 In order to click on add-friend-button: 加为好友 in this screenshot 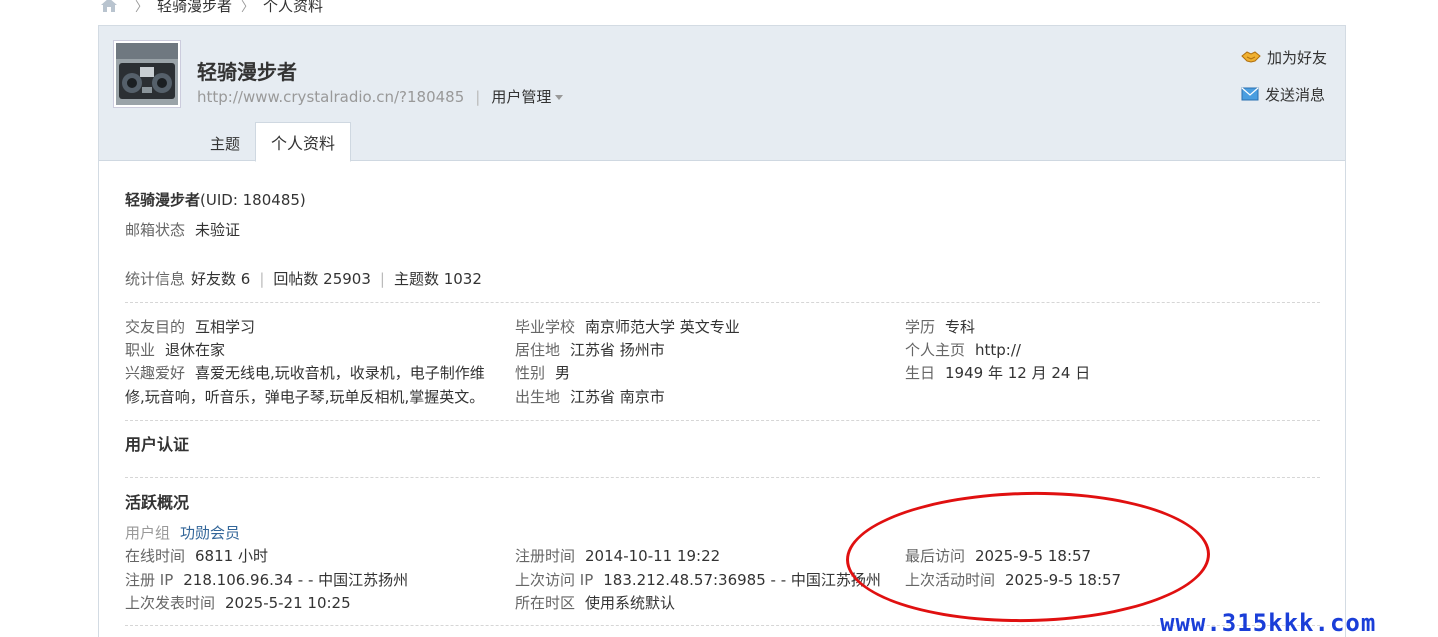, I will do `click(1284, 57)`.